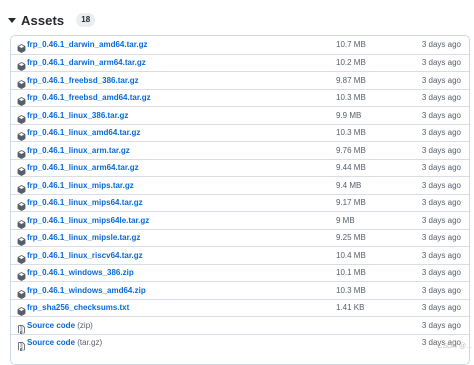 This screenshot has width=474, height=365. What do you see at coordinates (43, 20) in the screenshot?
I see `assets-title: Assets` at bounding box center [43, 20].